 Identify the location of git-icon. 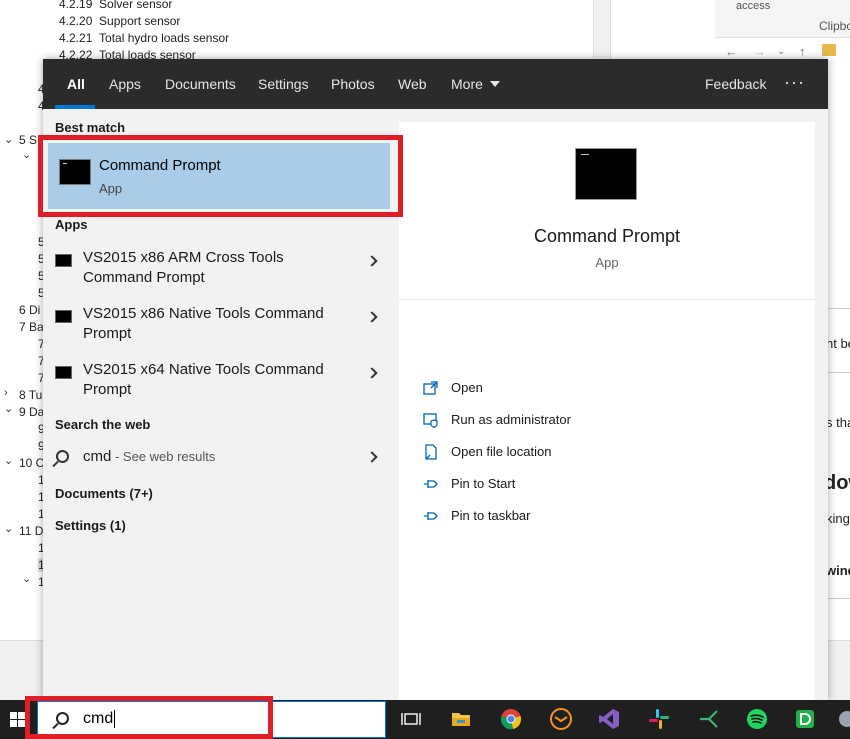
(709, 719).